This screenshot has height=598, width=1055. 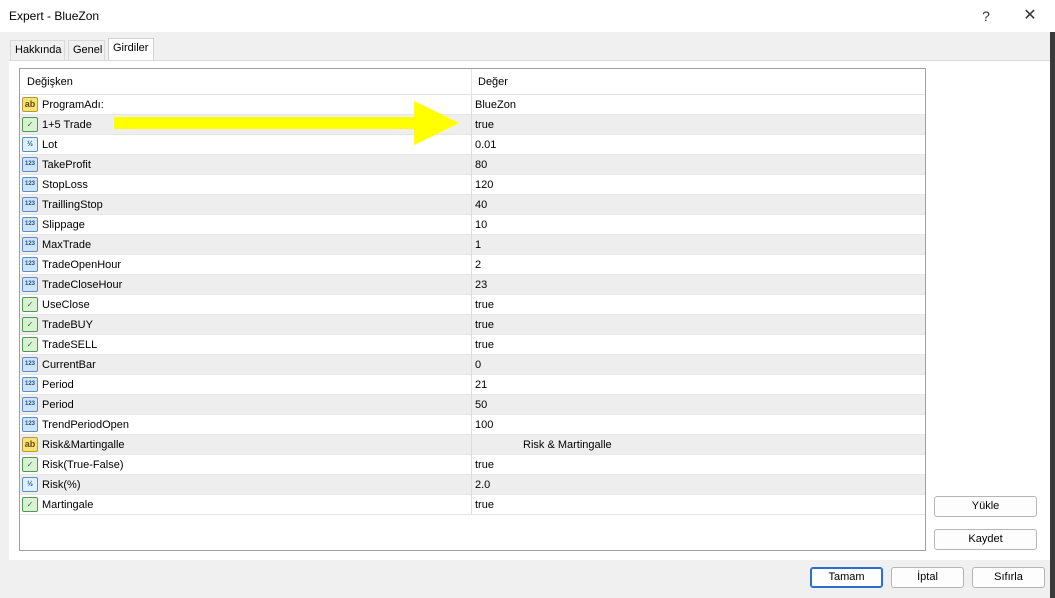 What do you see at coordinates (30, 444) in the screenshot?
I see `text-type-icon: ab` at bounding box center [30, 444].